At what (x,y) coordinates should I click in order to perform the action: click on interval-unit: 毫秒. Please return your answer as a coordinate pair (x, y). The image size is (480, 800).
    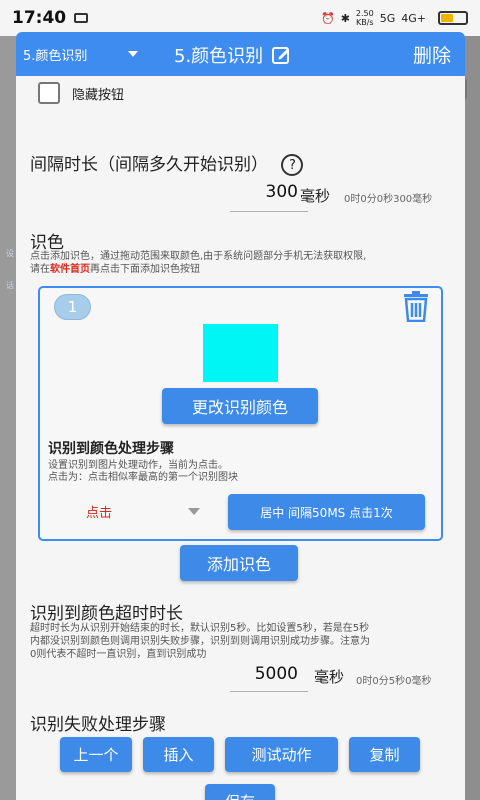
    Looking at the image, I should click on (315, 196).